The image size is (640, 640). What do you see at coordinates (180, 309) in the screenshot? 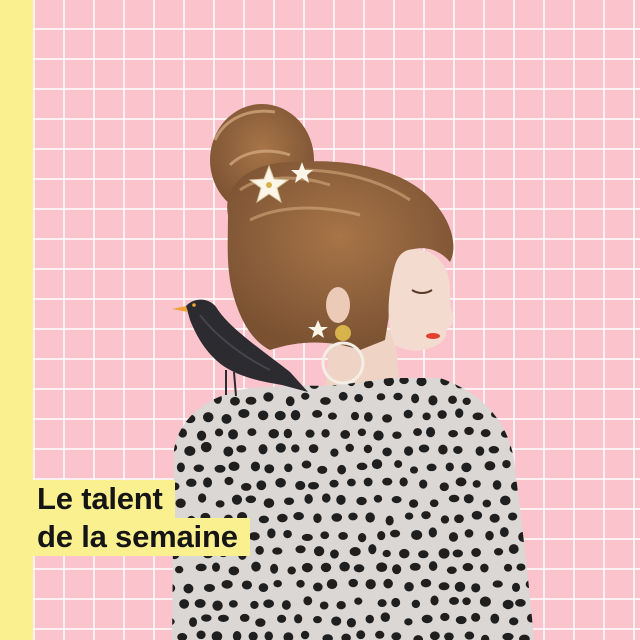
I see `bird-beak` at bounding box center [180, 309].